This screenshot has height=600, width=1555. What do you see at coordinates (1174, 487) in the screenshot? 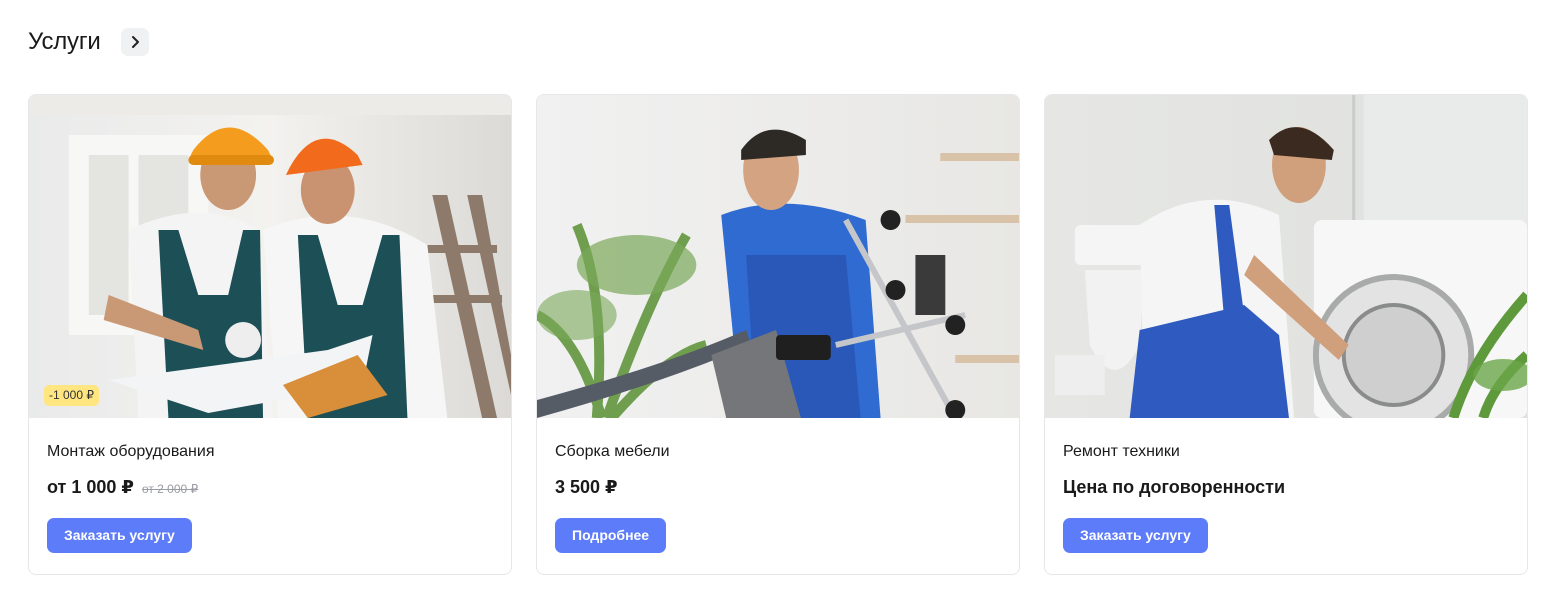
I see `service-price: Цена по договоренности` at bounding box center [1174, 487].